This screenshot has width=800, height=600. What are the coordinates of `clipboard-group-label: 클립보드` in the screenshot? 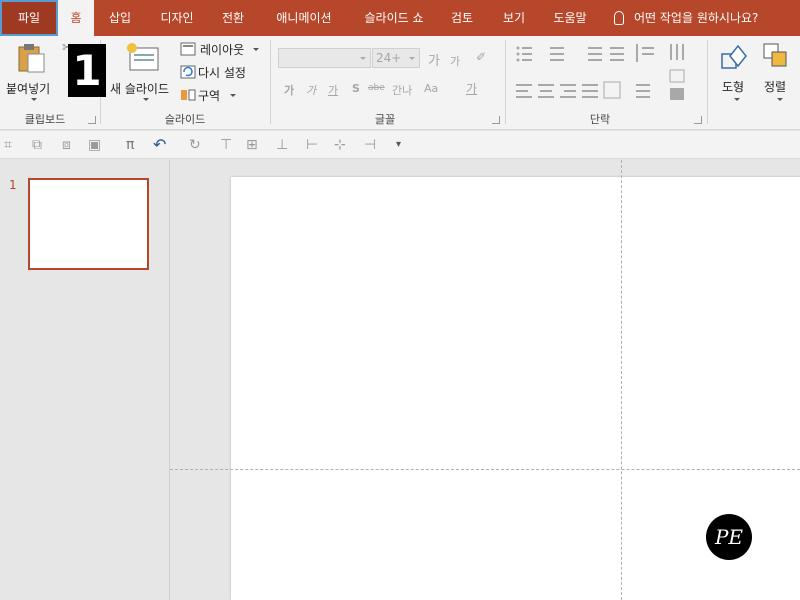 It's located at (45, 119).